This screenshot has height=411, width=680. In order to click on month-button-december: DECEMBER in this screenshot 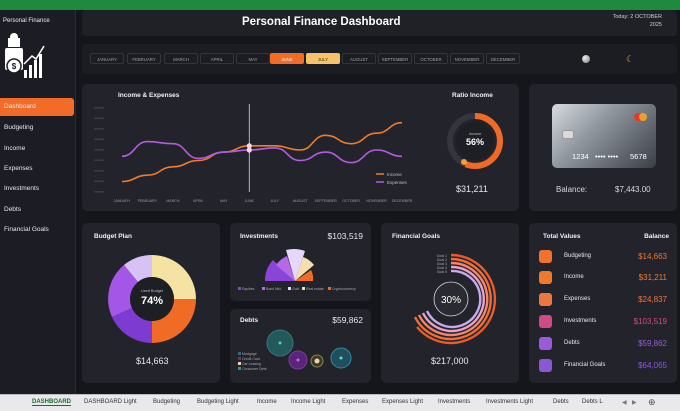, I will do `click(503, 58)`.